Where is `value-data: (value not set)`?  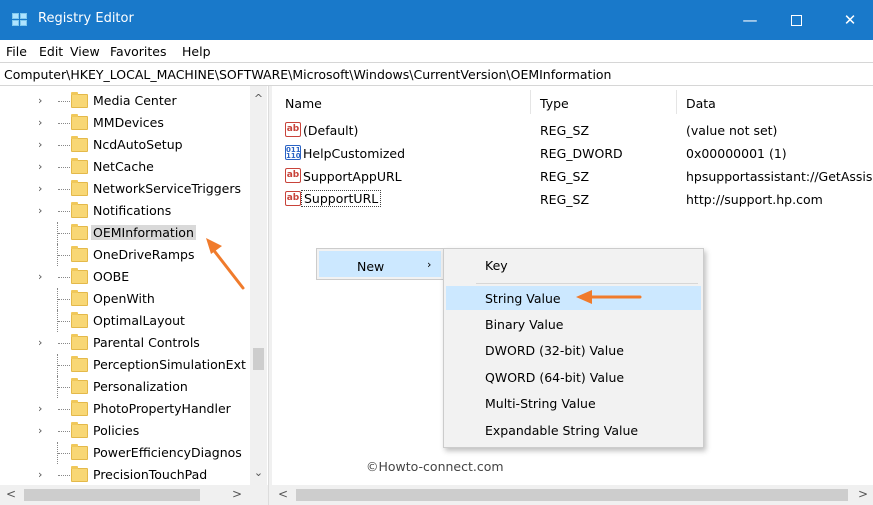 value-data: (value not set) is located at coordinates (732, 130).